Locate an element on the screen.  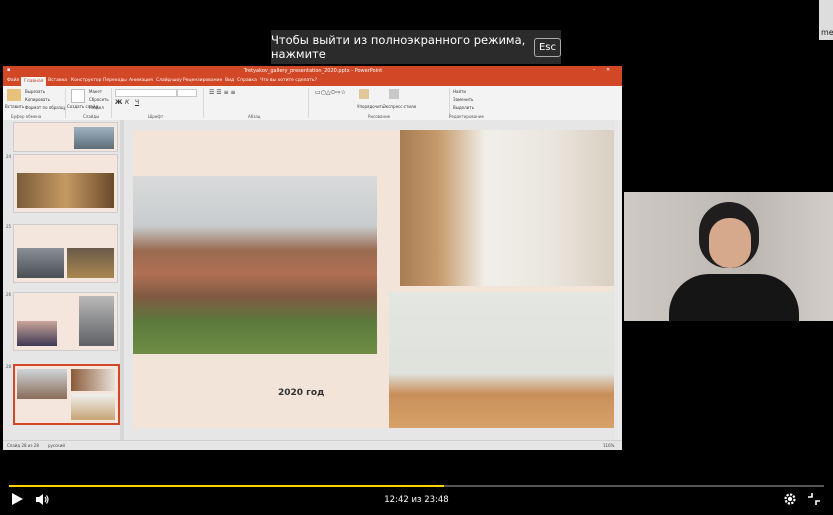
status-slide-count: Слайд 28 из 28 is located at coordinates (23, 445).